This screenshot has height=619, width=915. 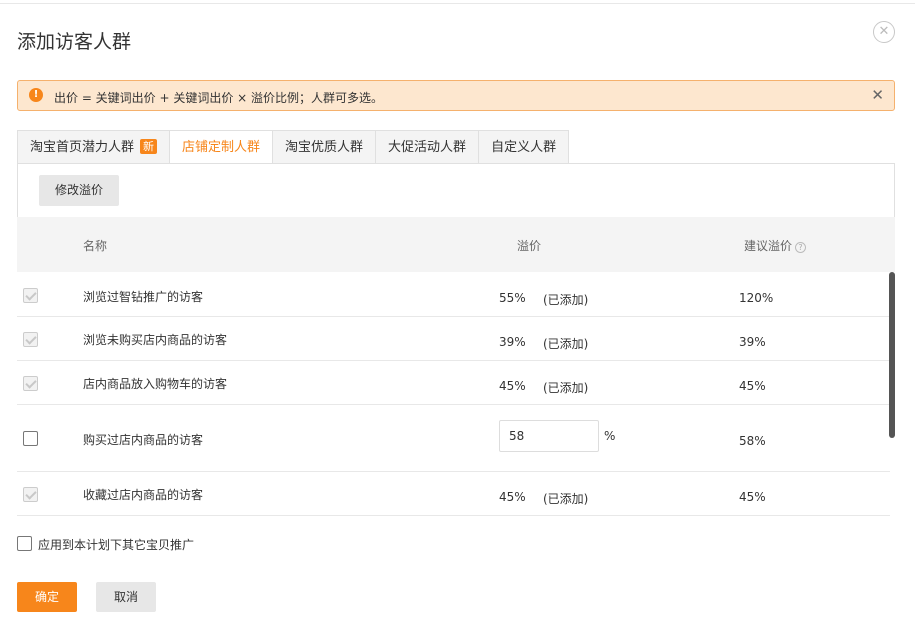 I want to click on close-icon: ✕, so click(x=884, y=32).